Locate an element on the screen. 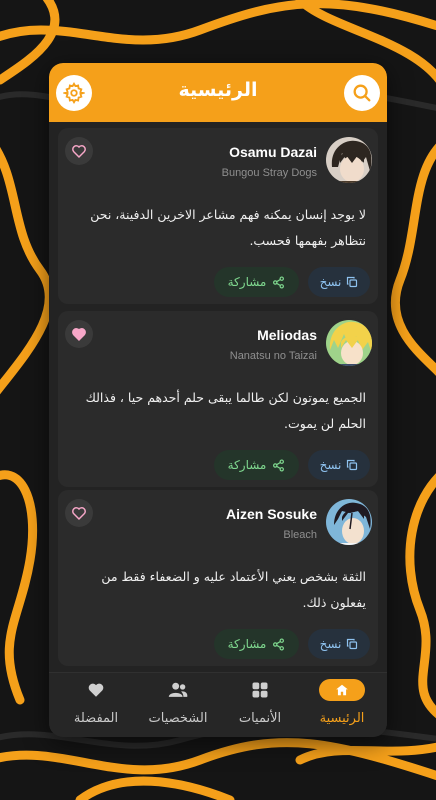  character-name: Osamu Dazai is located at coordinates (273, 152).